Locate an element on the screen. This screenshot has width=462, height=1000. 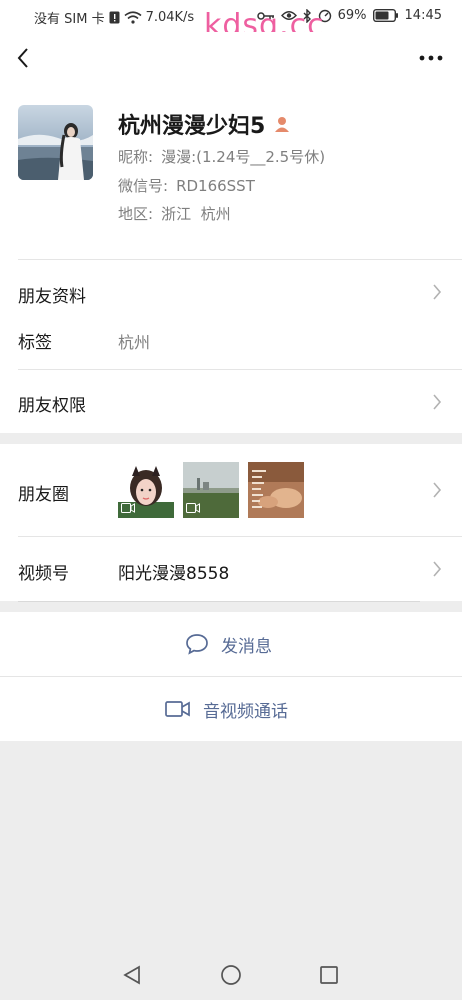
wechat-id-value: RD166SST is located at coordinates (215, 186).